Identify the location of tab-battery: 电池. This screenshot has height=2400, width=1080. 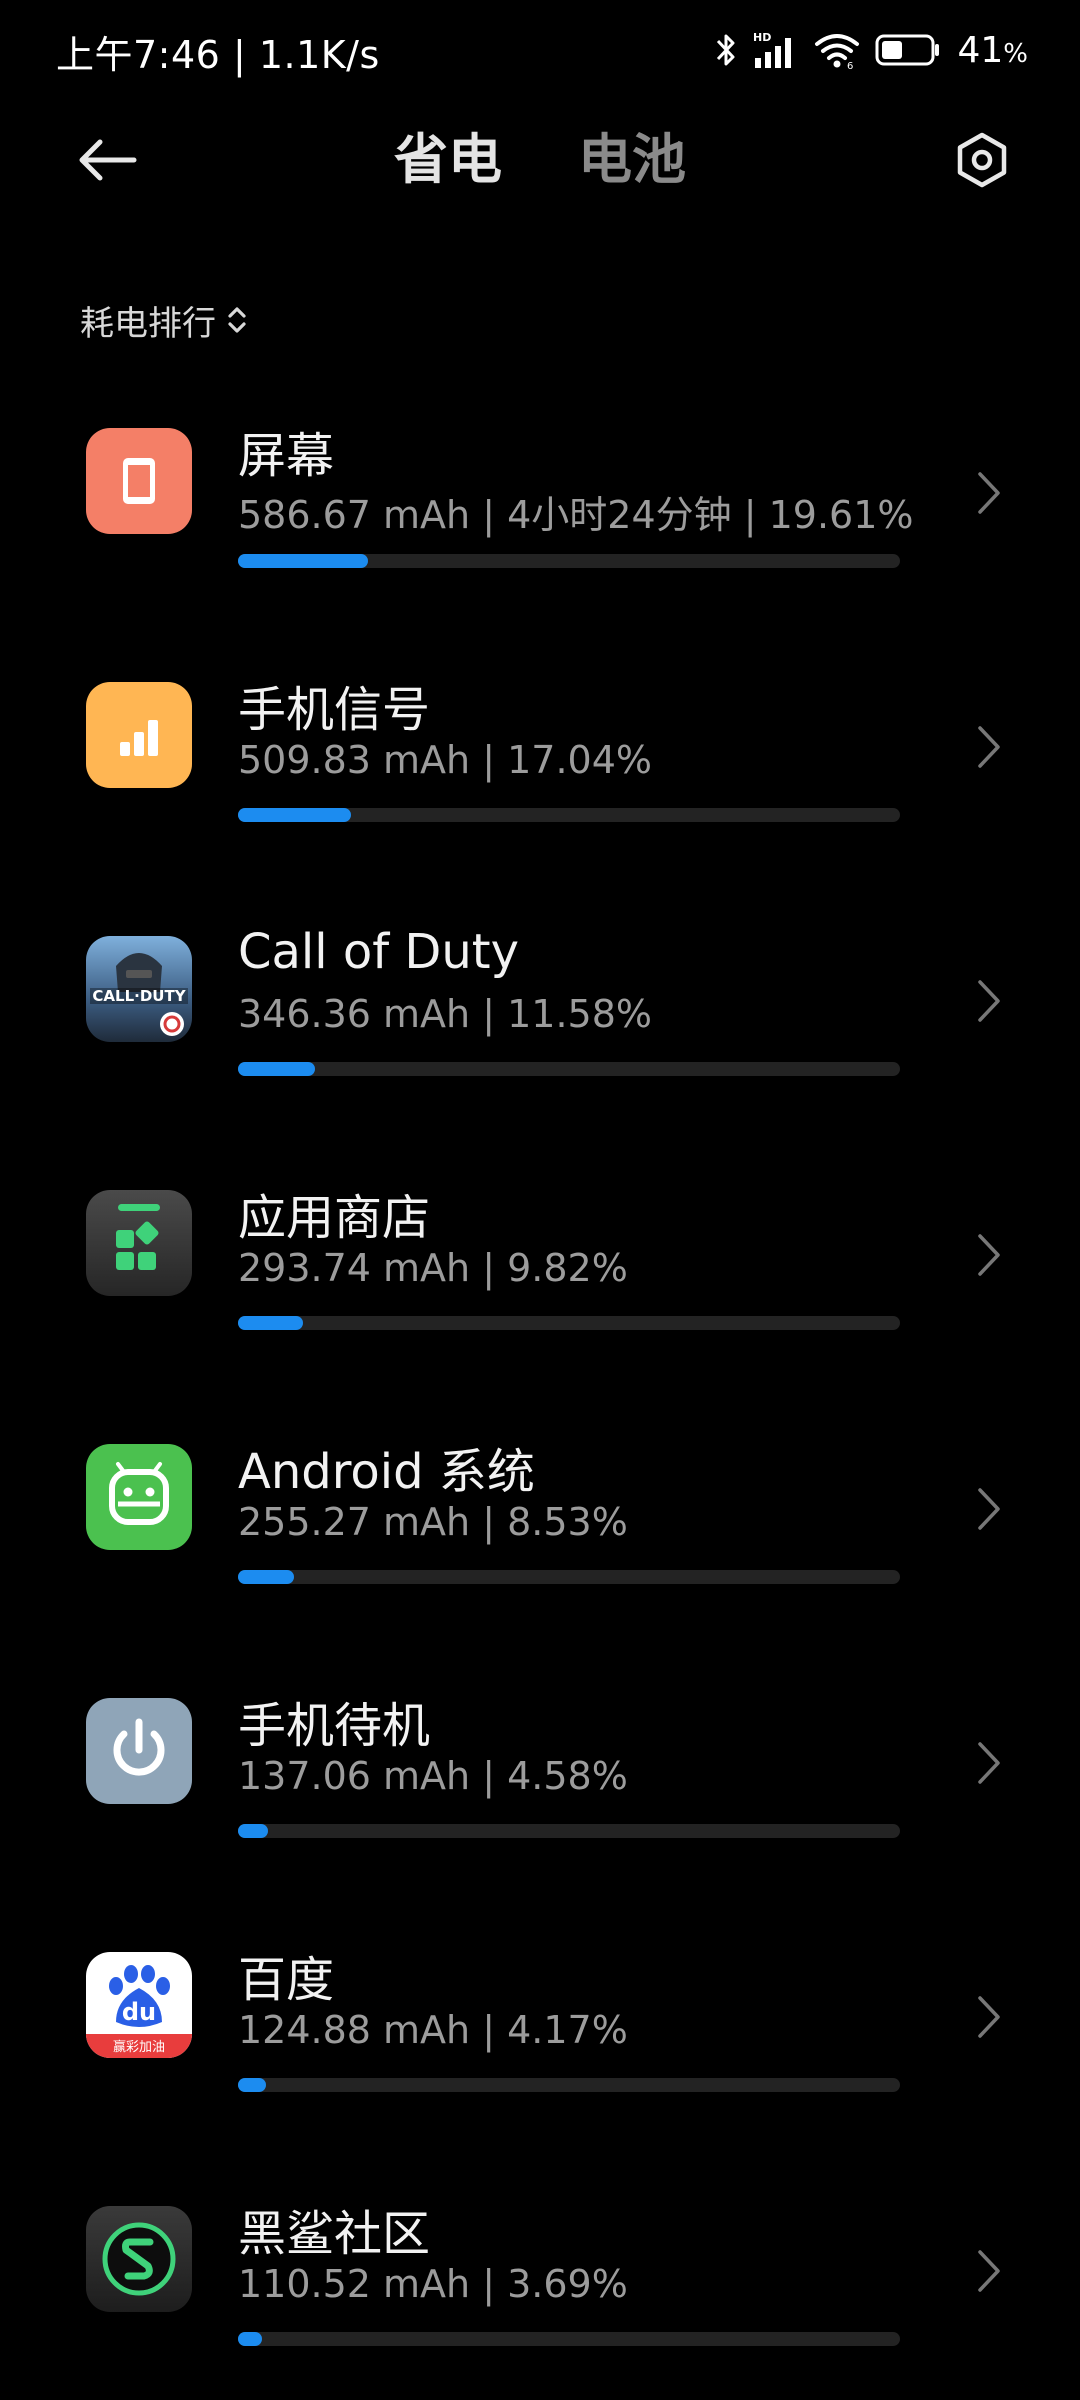
(632, 160).